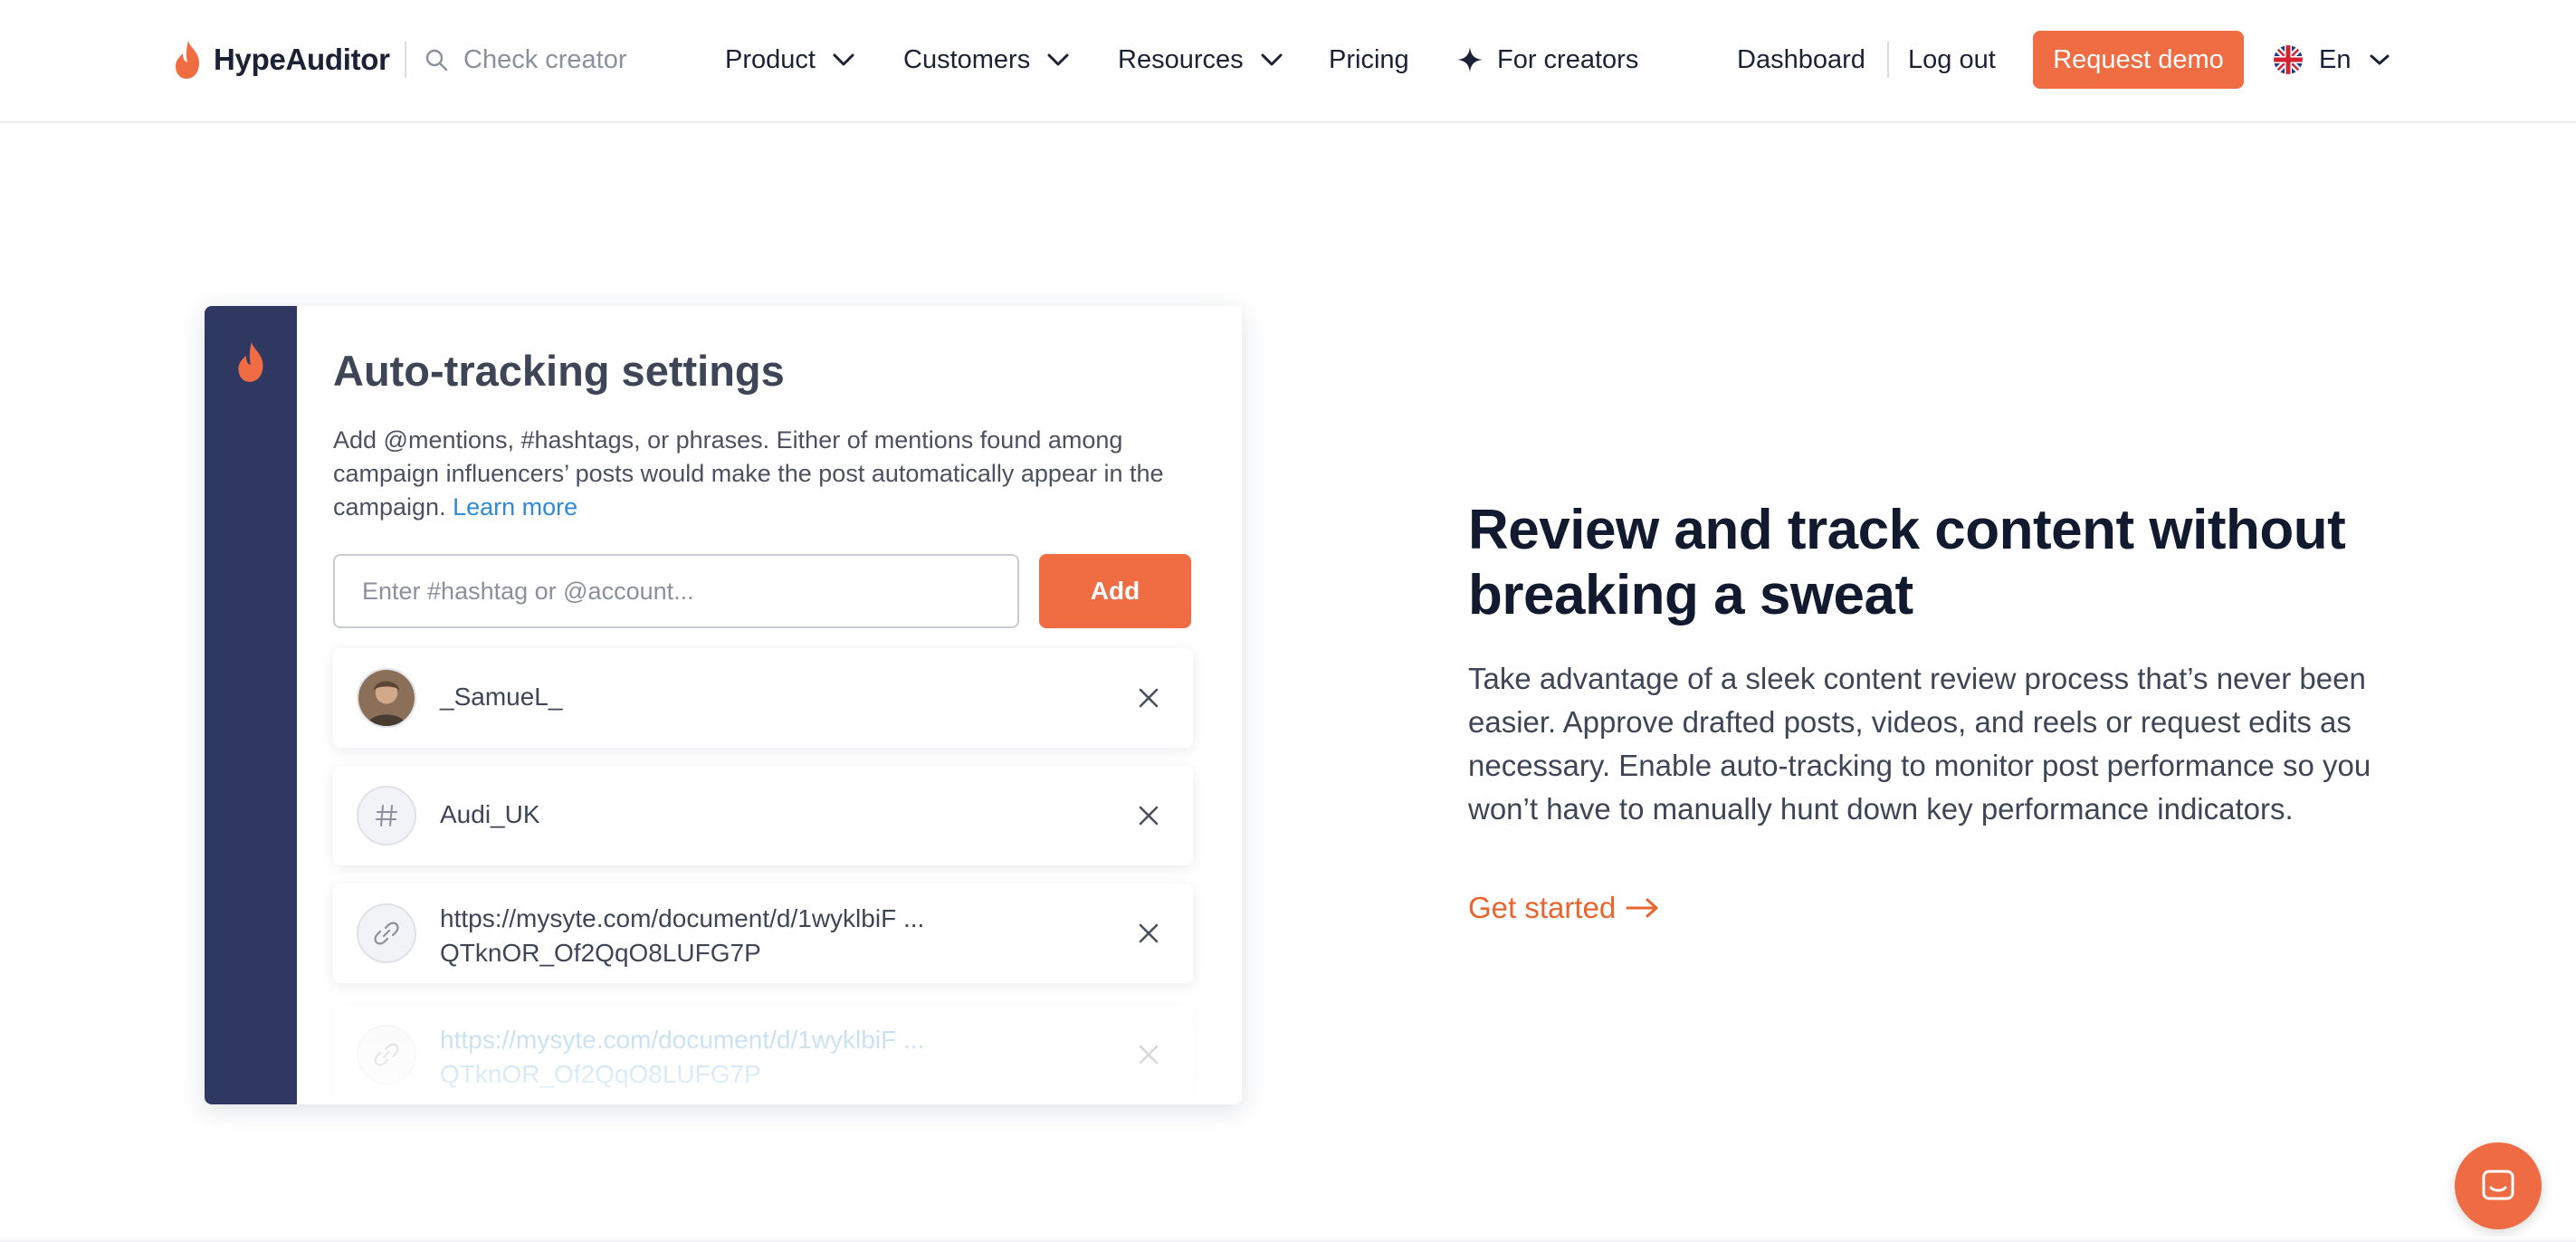 Image resolution: width=2576 pixels, height=1242 pixels. I want to click on menu-product-label: Product, so click(771, 59).